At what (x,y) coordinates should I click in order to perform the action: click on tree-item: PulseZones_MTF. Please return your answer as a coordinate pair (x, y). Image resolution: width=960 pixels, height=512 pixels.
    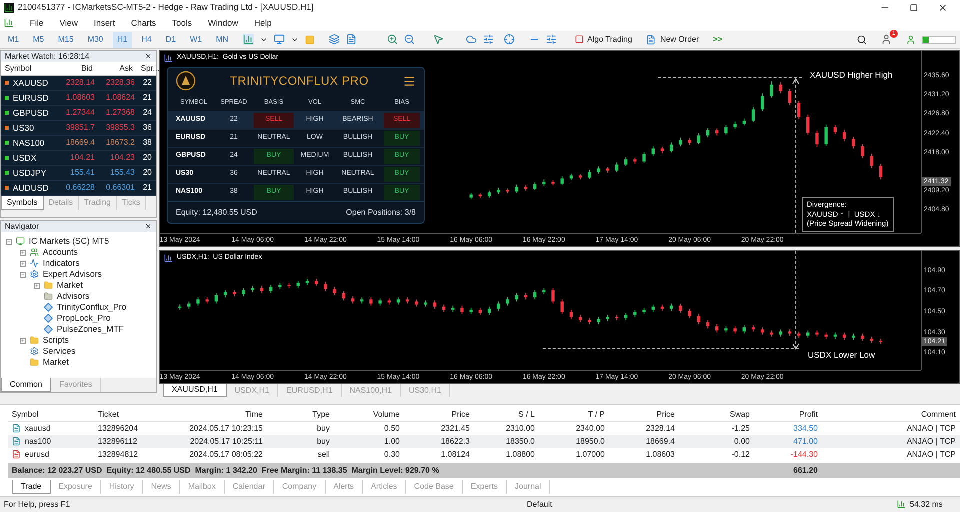
    Looking at the image, I should click on (90, 329).